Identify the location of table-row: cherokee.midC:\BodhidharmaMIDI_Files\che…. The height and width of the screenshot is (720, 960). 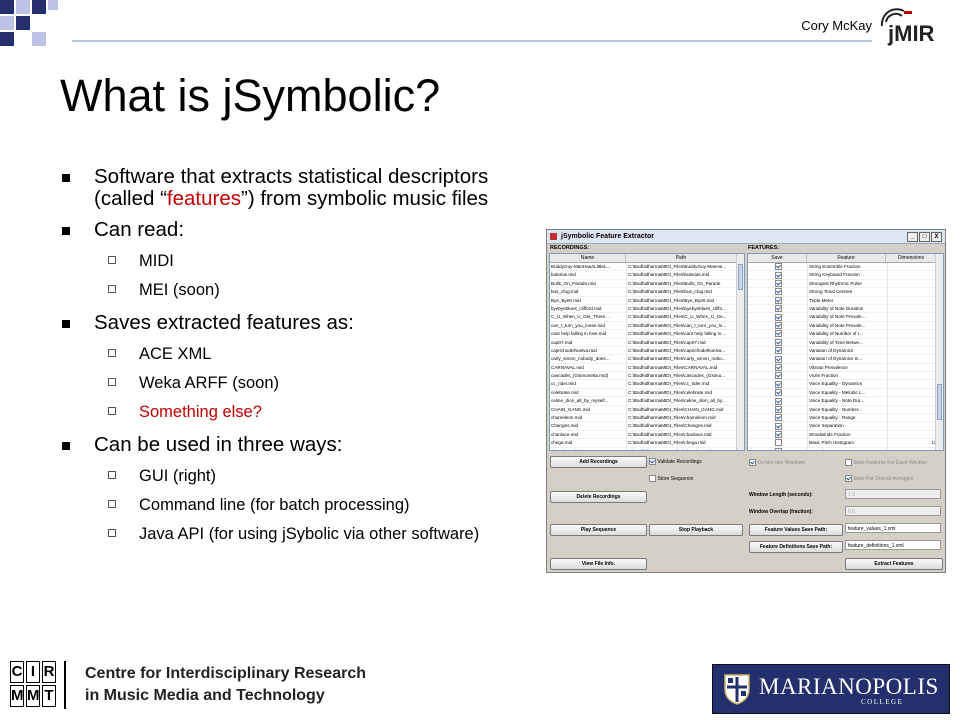
(647, 448).